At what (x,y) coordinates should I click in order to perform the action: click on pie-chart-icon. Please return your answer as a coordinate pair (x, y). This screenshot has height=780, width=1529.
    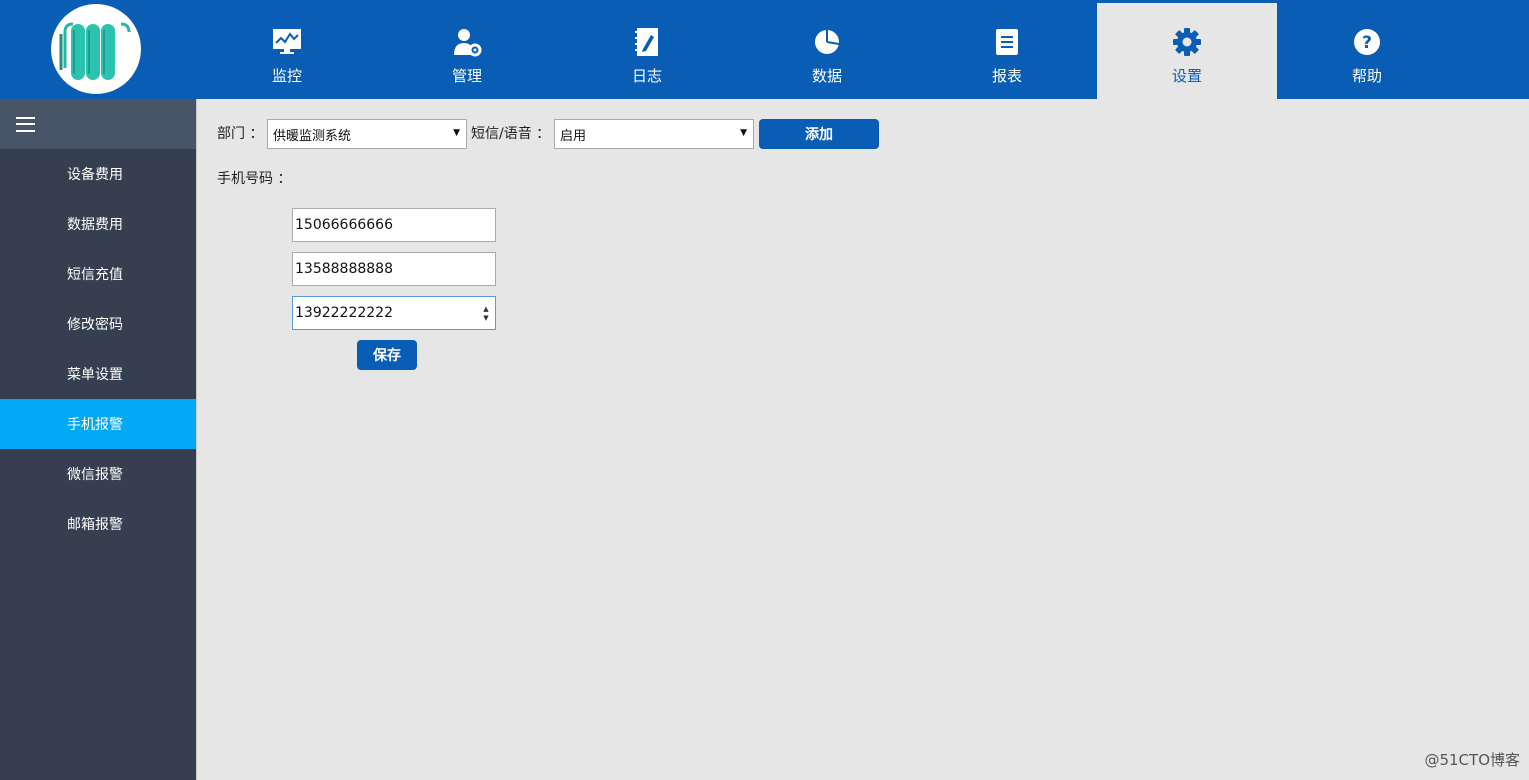
    Looking at the image, I should click on (827, 42).